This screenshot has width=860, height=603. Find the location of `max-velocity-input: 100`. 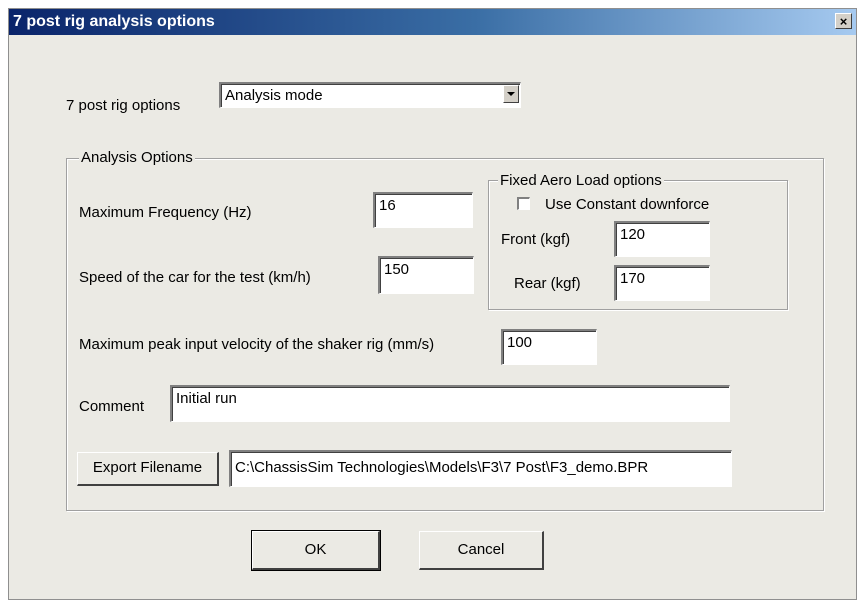

max-velocity-input: 100 is located at coordinates (549, 347).